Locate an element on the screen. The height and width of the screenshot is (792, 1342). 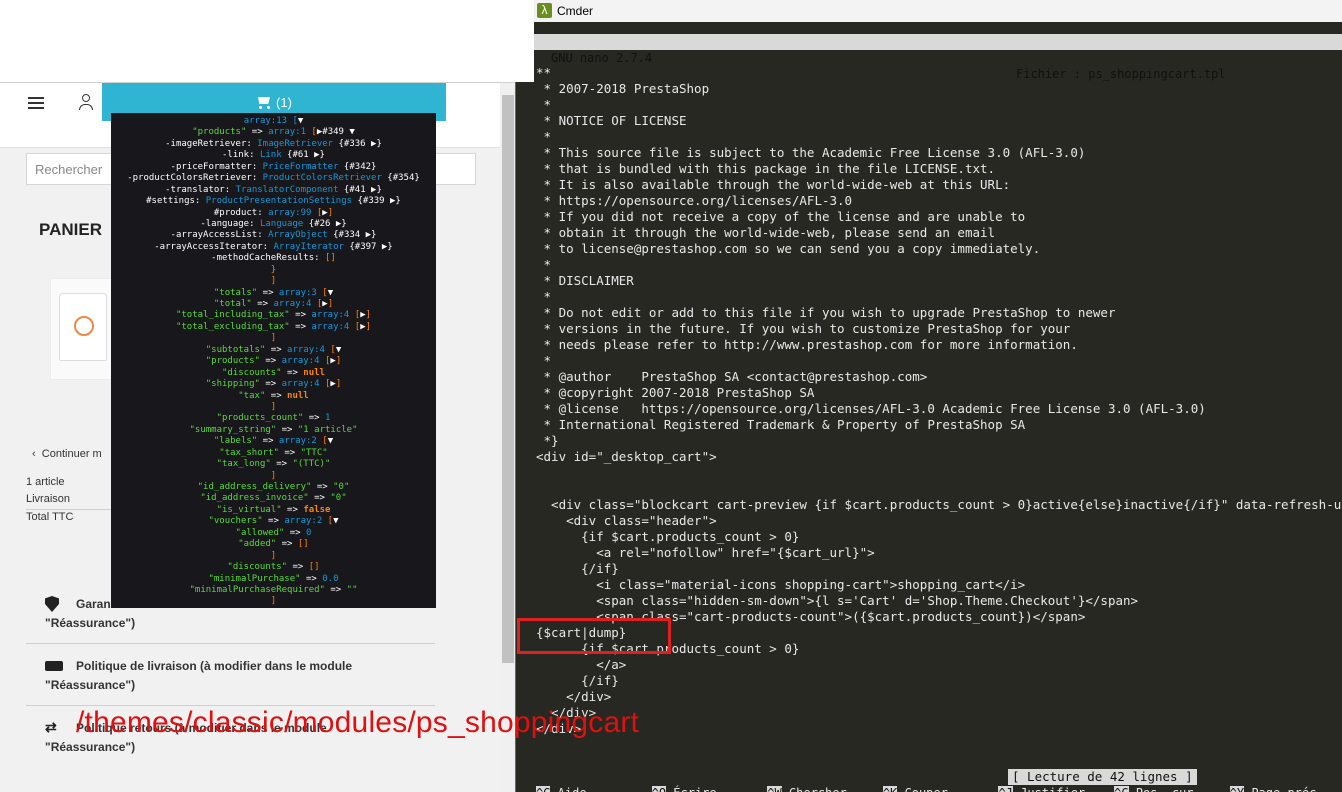
dump-line: "discounts" => [] is located at coordinates (273, 567).